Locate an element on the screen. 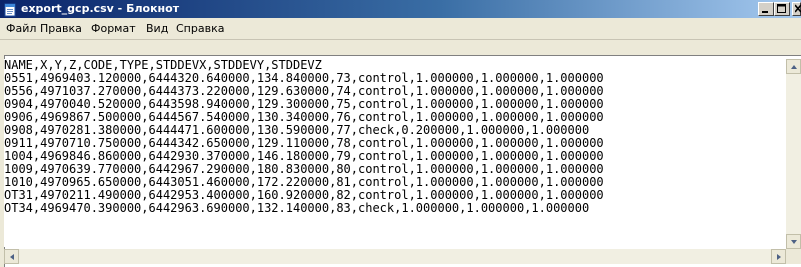 Image resolution: width=801 pixels, height=267 pixels. scroll-down-button is located at coordinates (793, 241).